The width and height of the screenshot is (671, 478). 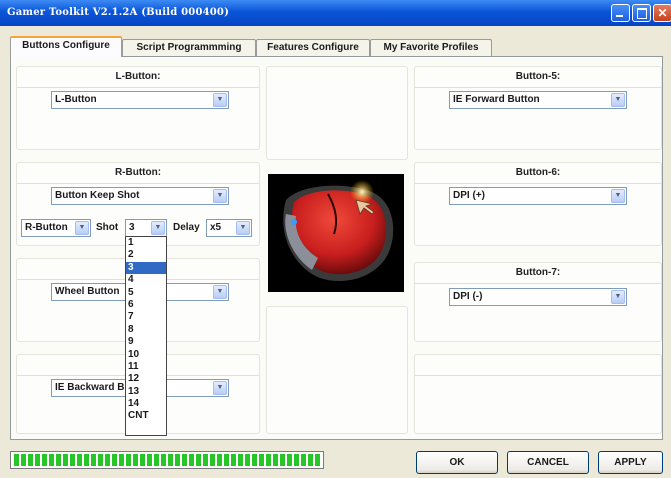 I want to click on shot-option: CNT, so click(x=146, y=416).